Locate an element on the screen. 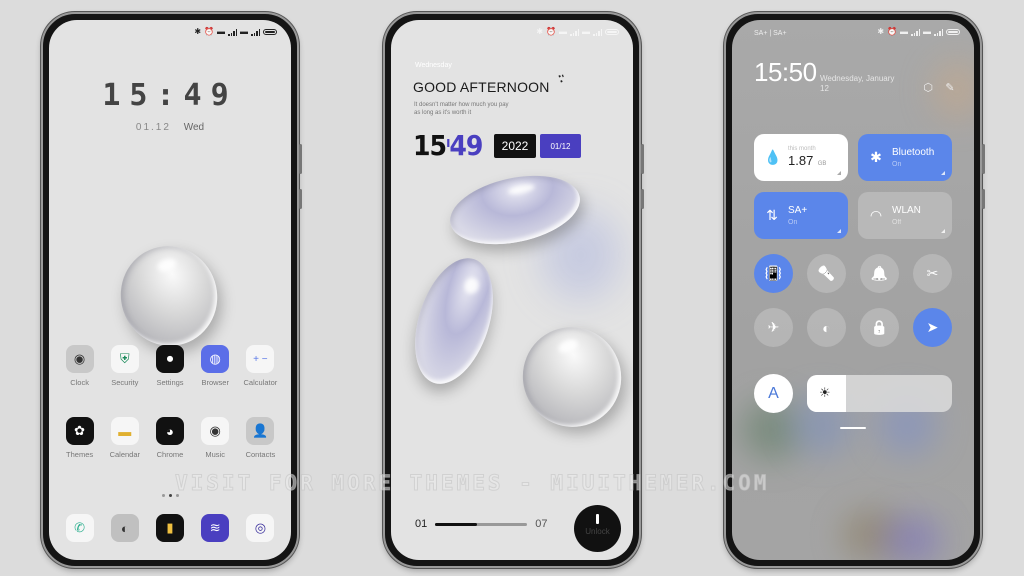  reading-mode-toggle: ◐ is located at coordinates (826, 327).